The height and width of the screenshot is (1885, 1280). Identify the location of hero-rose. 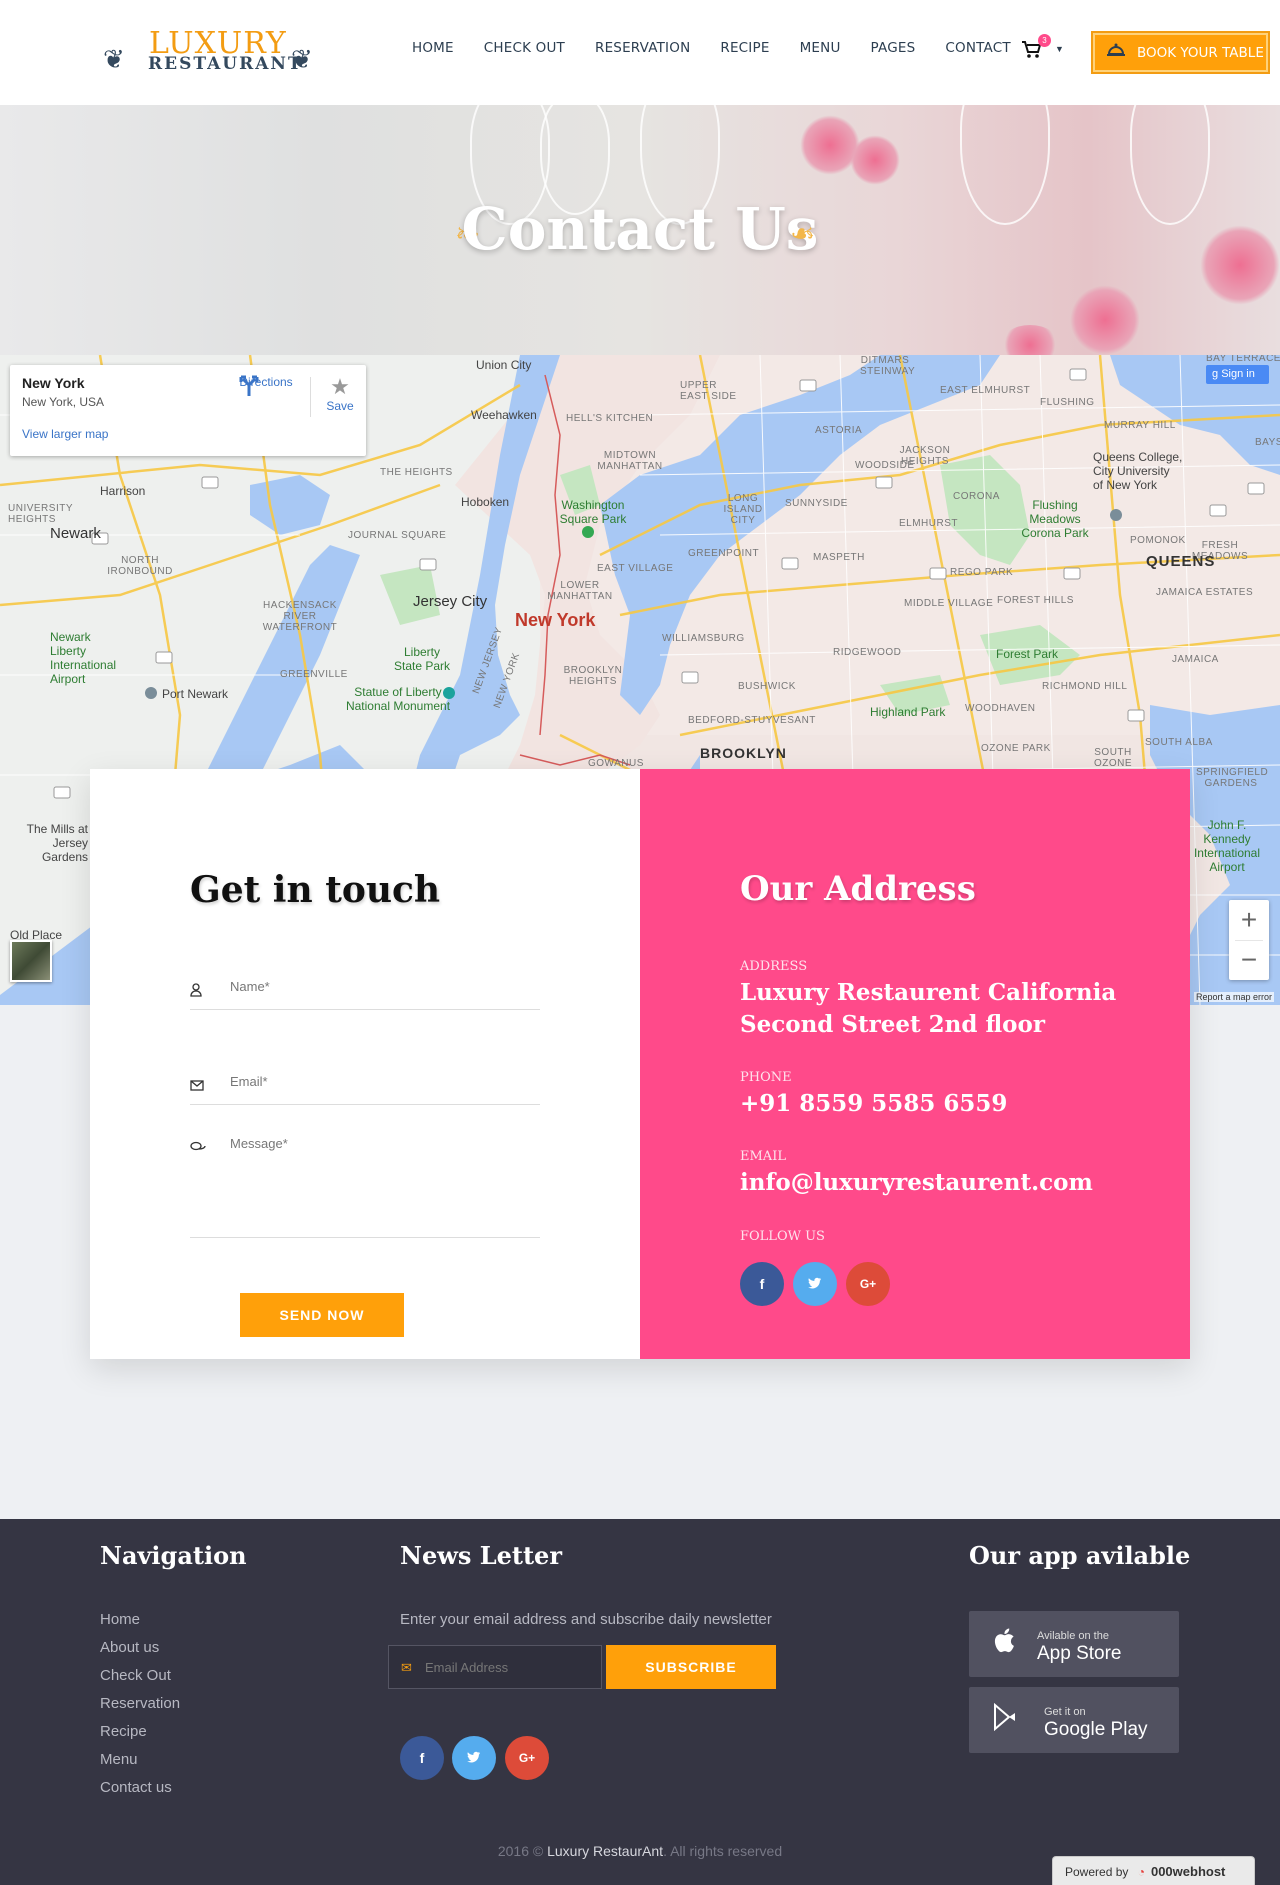
(1105, 320).